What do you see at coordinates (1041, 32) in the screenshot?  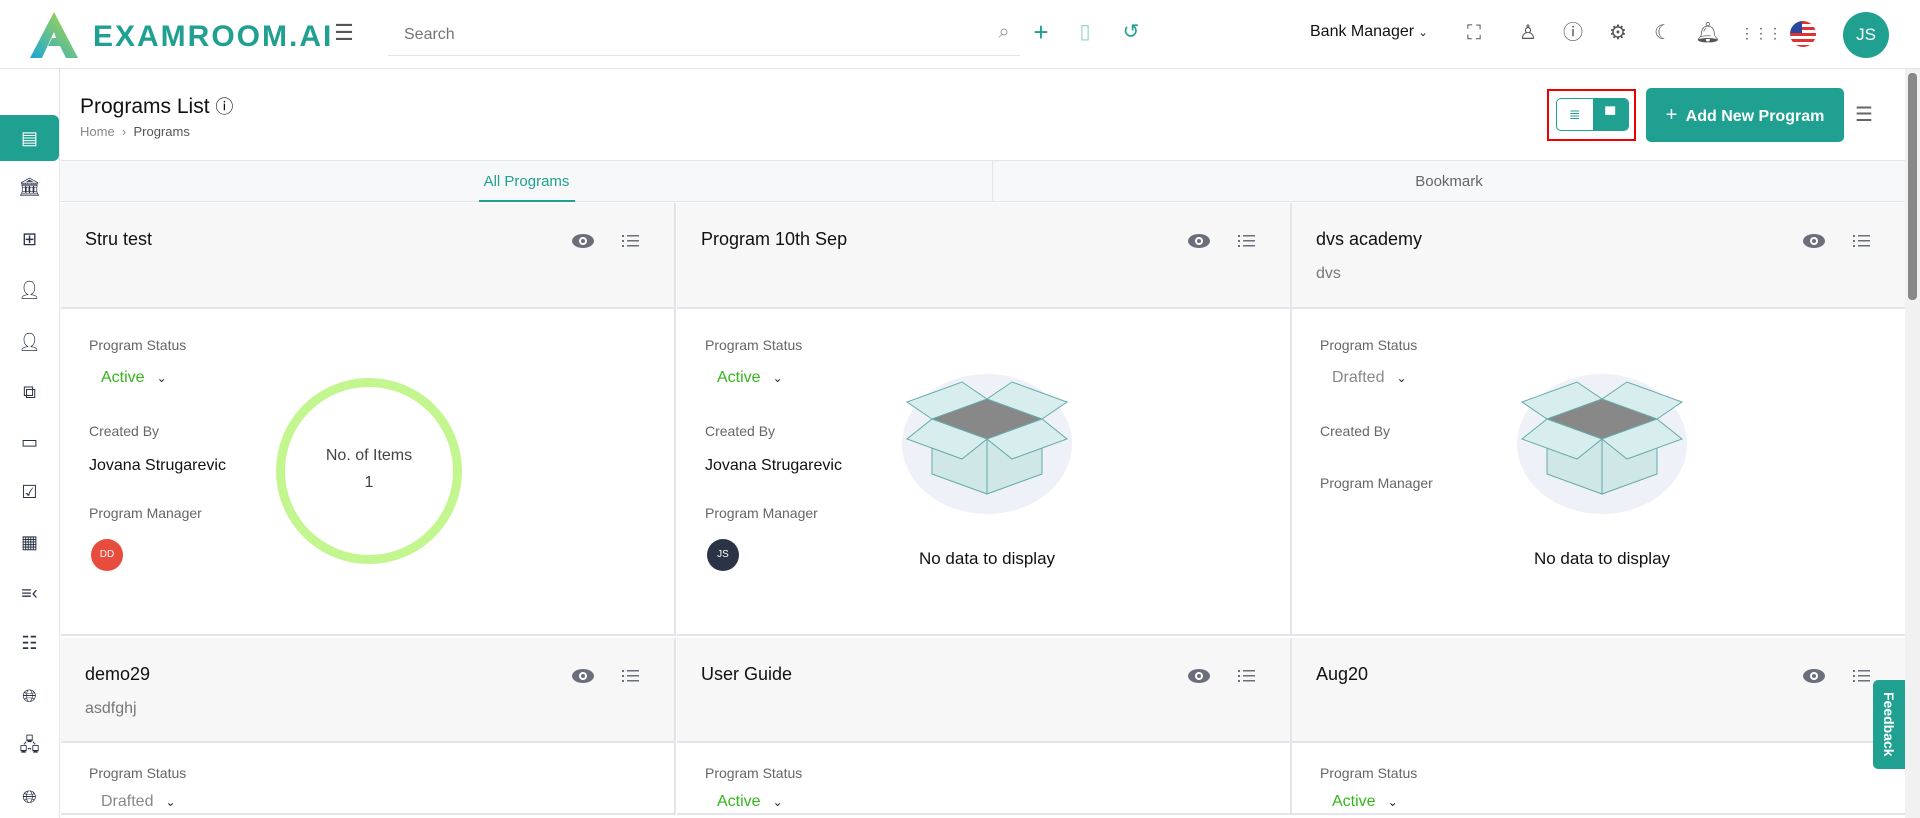 I see `plus-icon: +` at bounding box center [1041, 32].